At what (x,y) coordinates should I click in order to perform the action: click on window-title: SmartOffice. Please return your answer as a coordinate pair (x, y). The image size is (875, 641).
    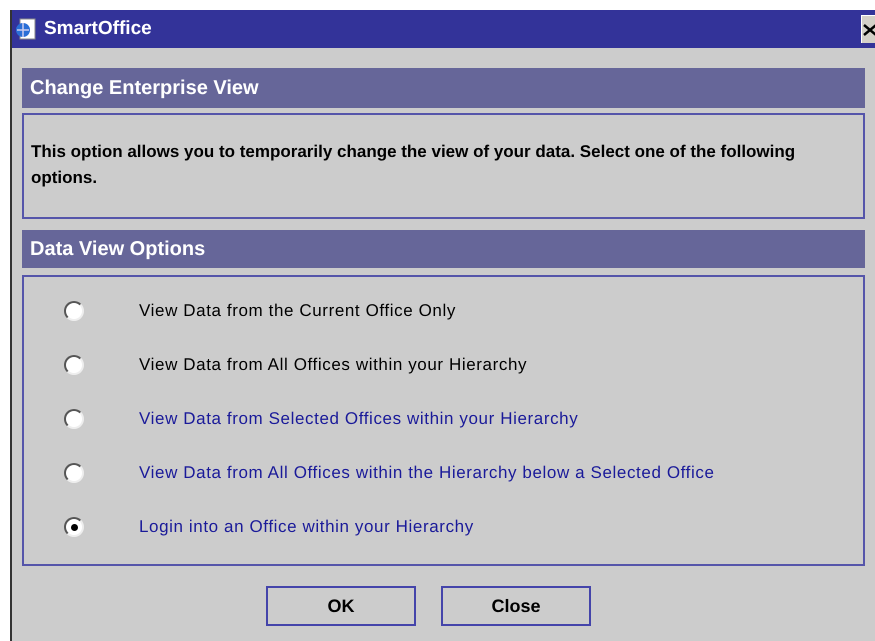
    Looking at the image, I should click on (98, 28).